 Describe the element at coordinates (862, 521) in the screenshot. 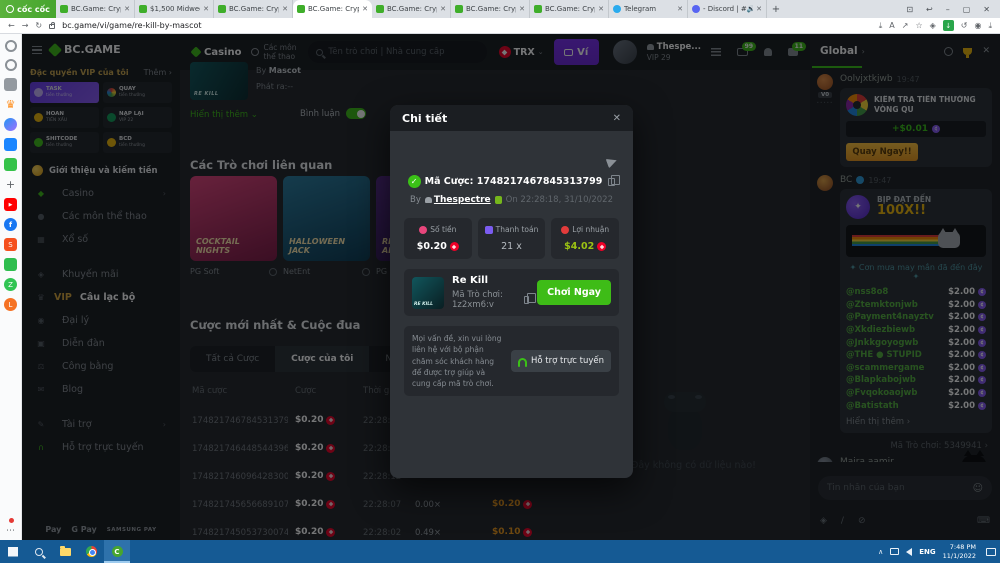

I see `chat-tool-icon: ⊘` at that location.